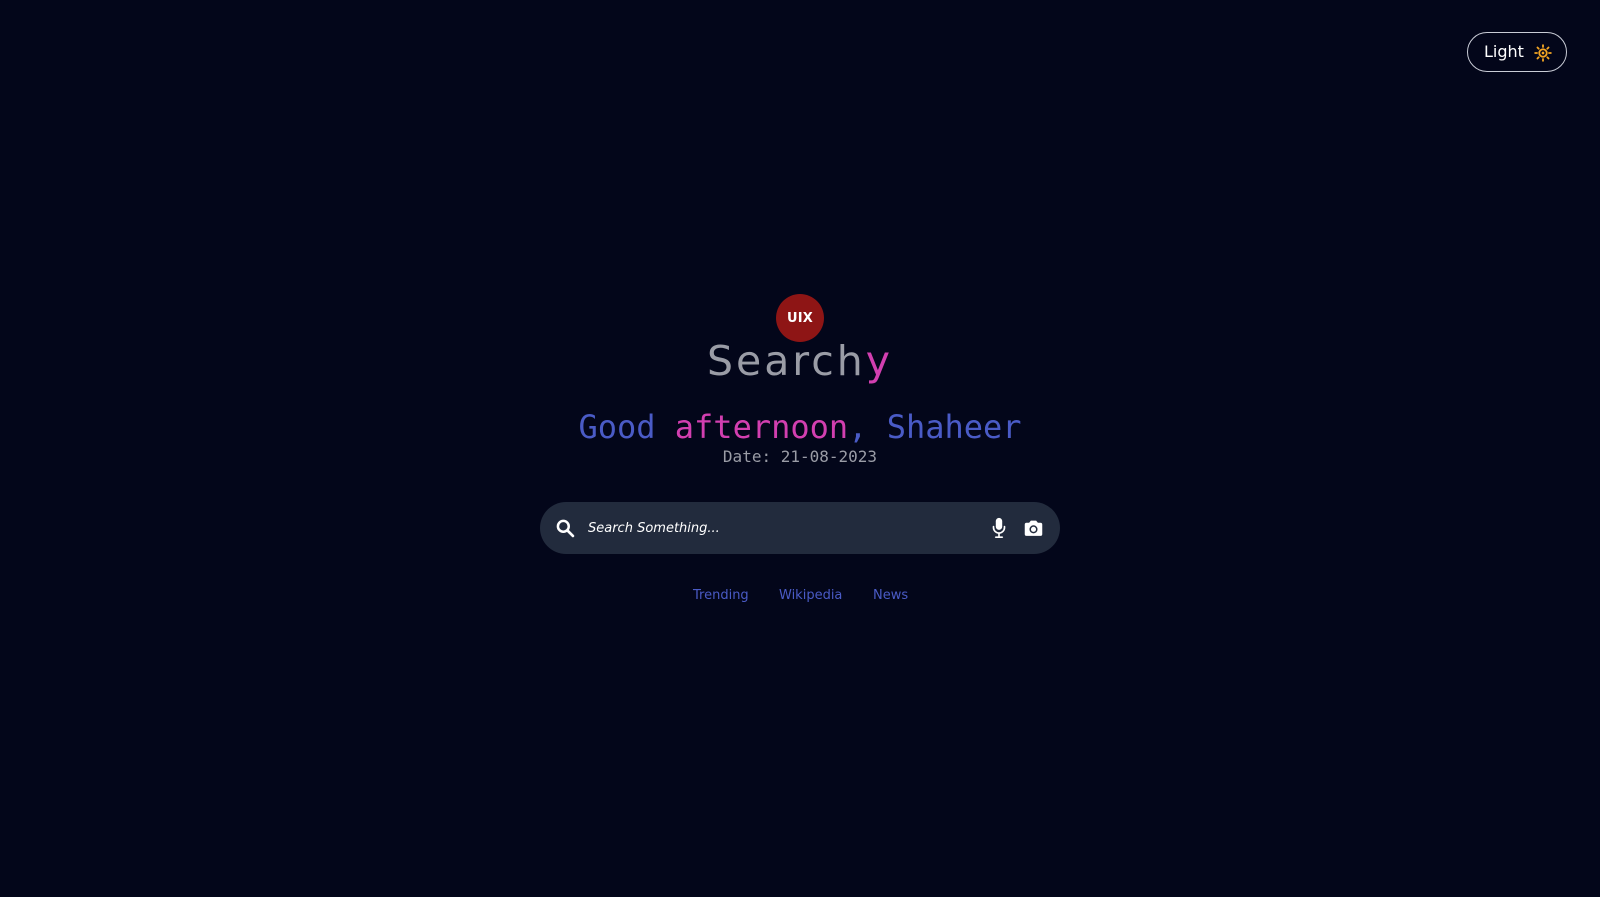 This screenshot has height=897, width=1600. I want to click on date-line: Date: 21-08-2023, so click(800, 457).